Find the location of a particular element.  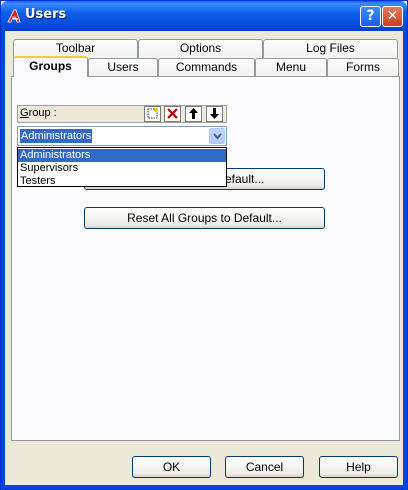

move-down-icon is located at coordinates (214, 113).